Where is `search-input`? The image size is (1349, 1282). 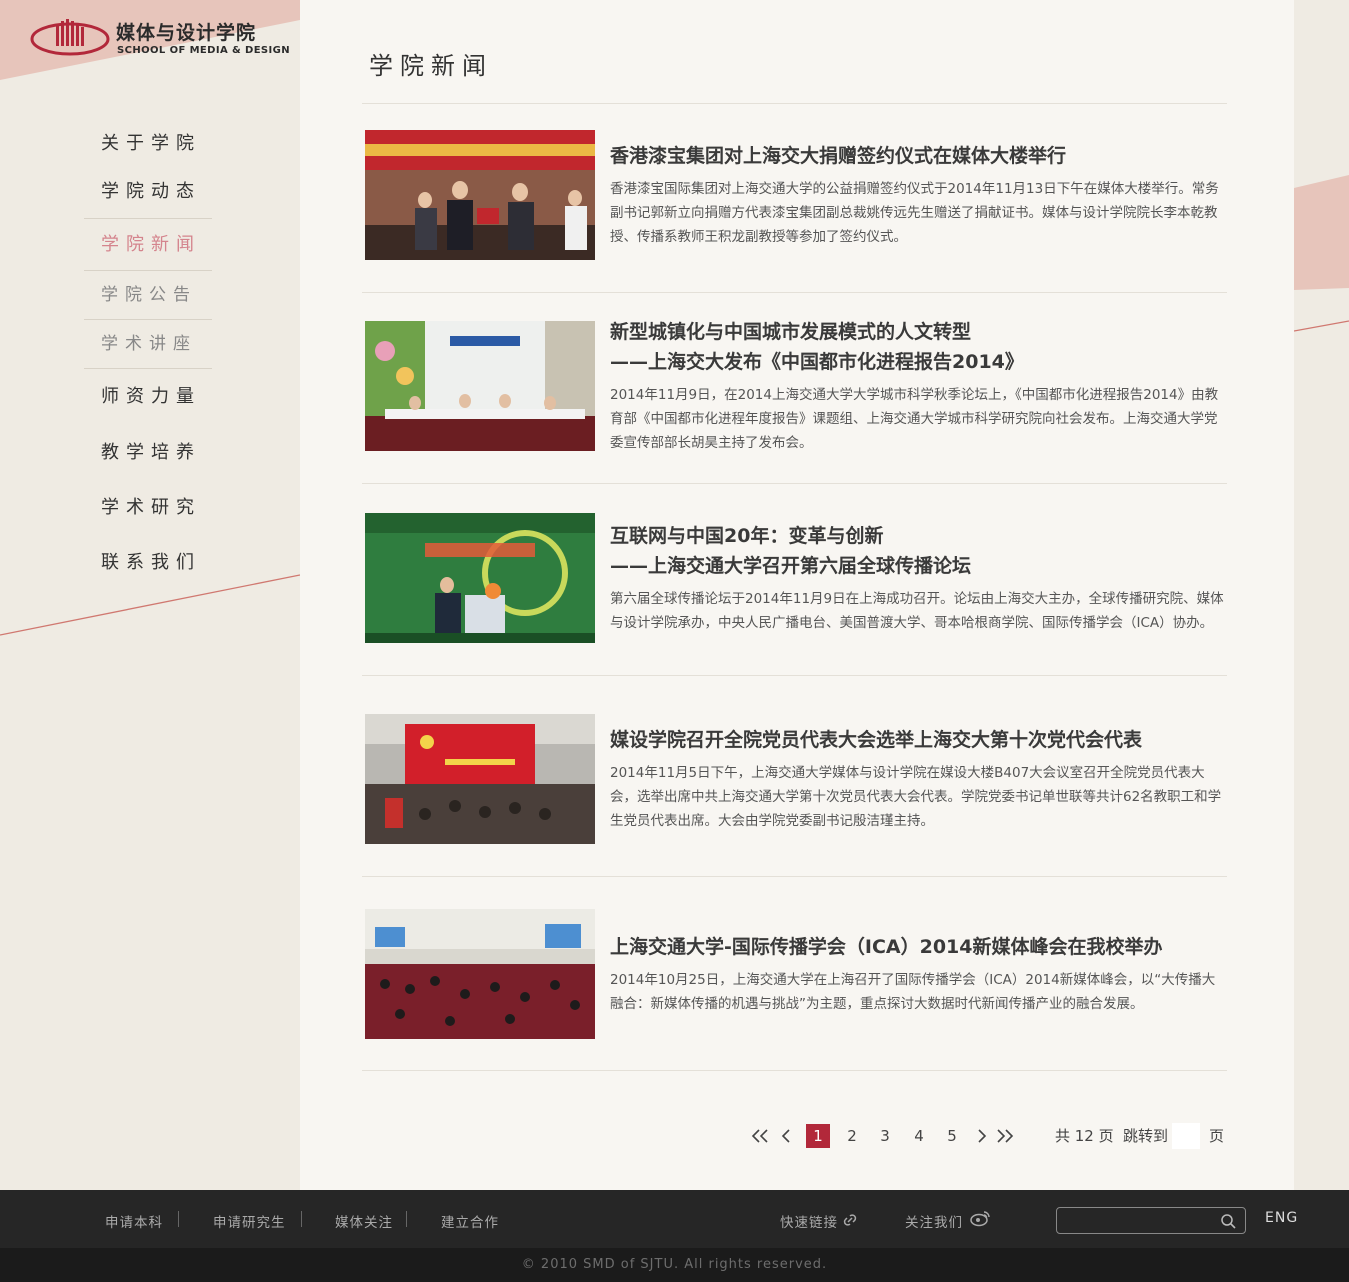 search-input is located at coordinates (1140, 1221).